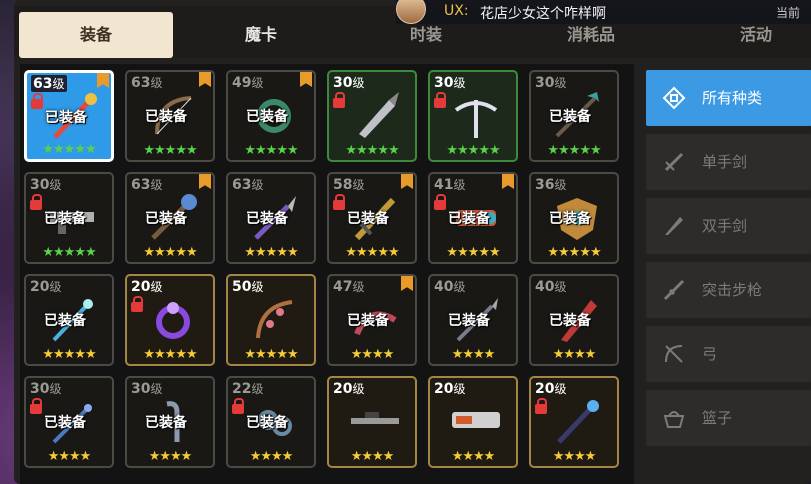  What do you see at coordinates (271, 422) in the screenshot?
I see `item-slot: 22级 已装备 ★★★★` at bounding box center [271, 422].